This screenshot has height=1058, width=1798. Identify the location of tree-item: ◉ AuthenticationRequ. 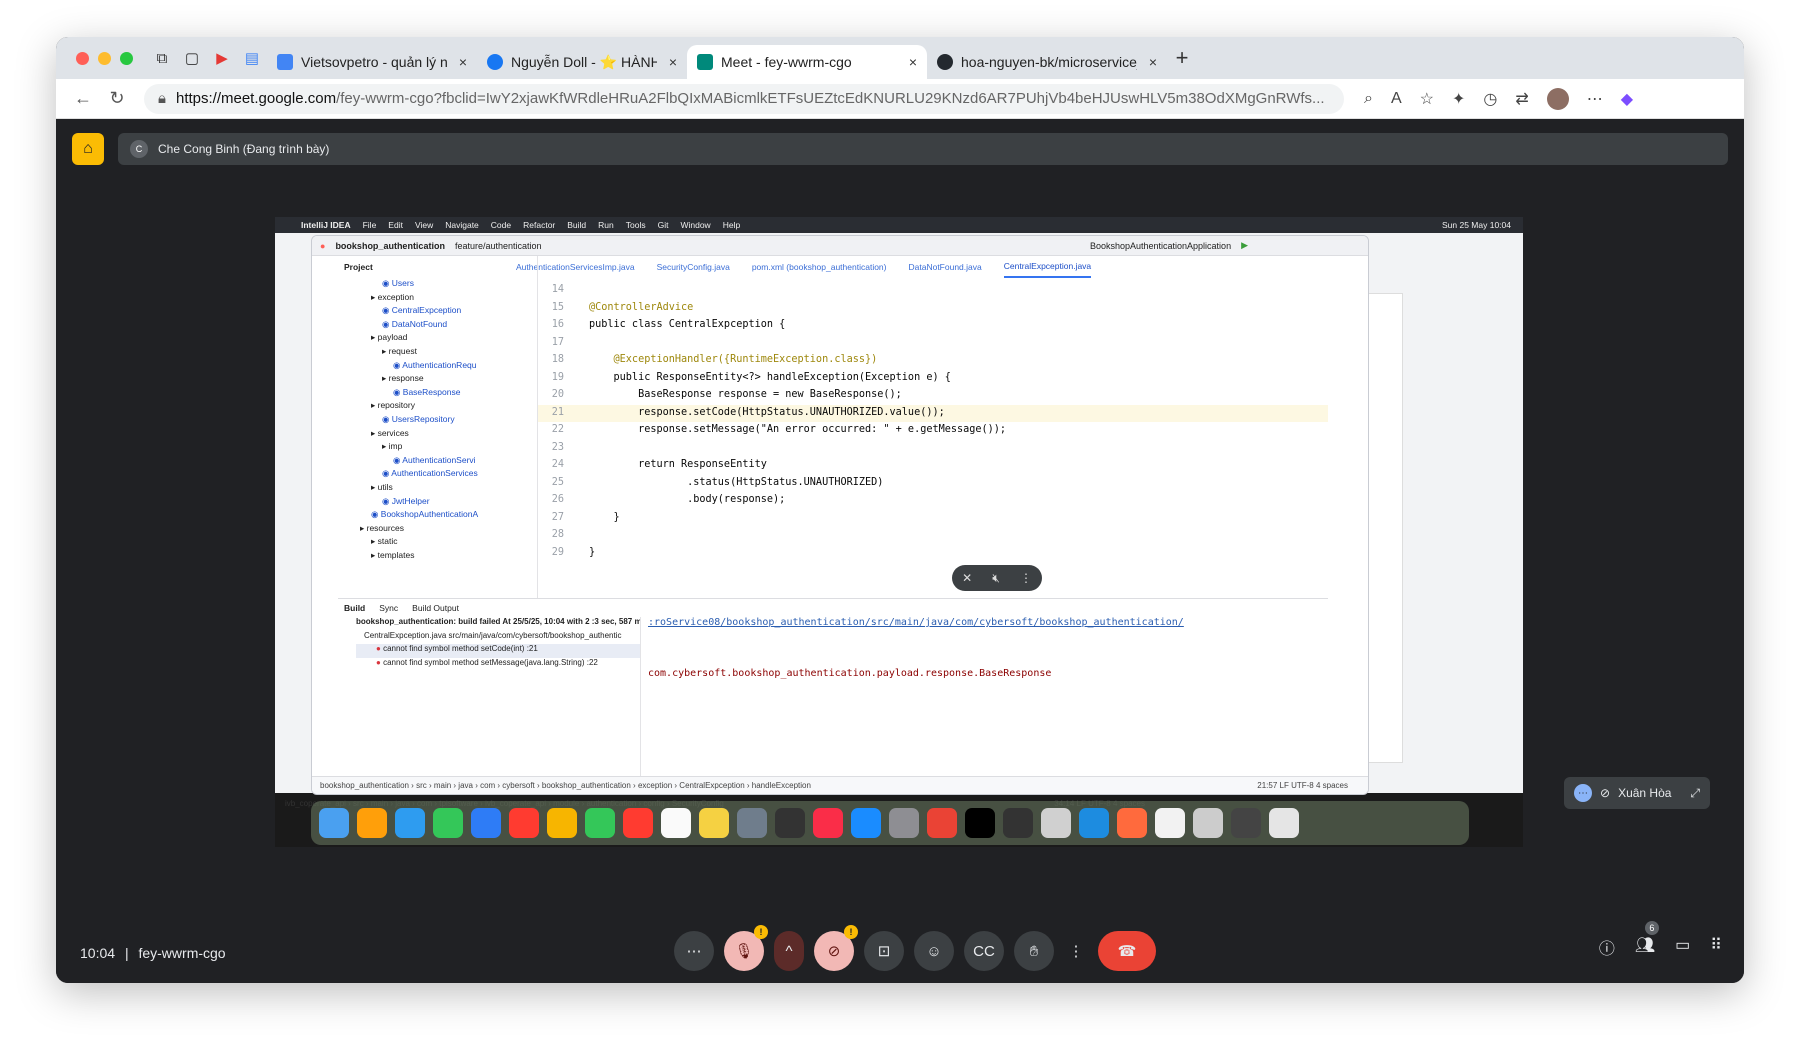
(435, 364).